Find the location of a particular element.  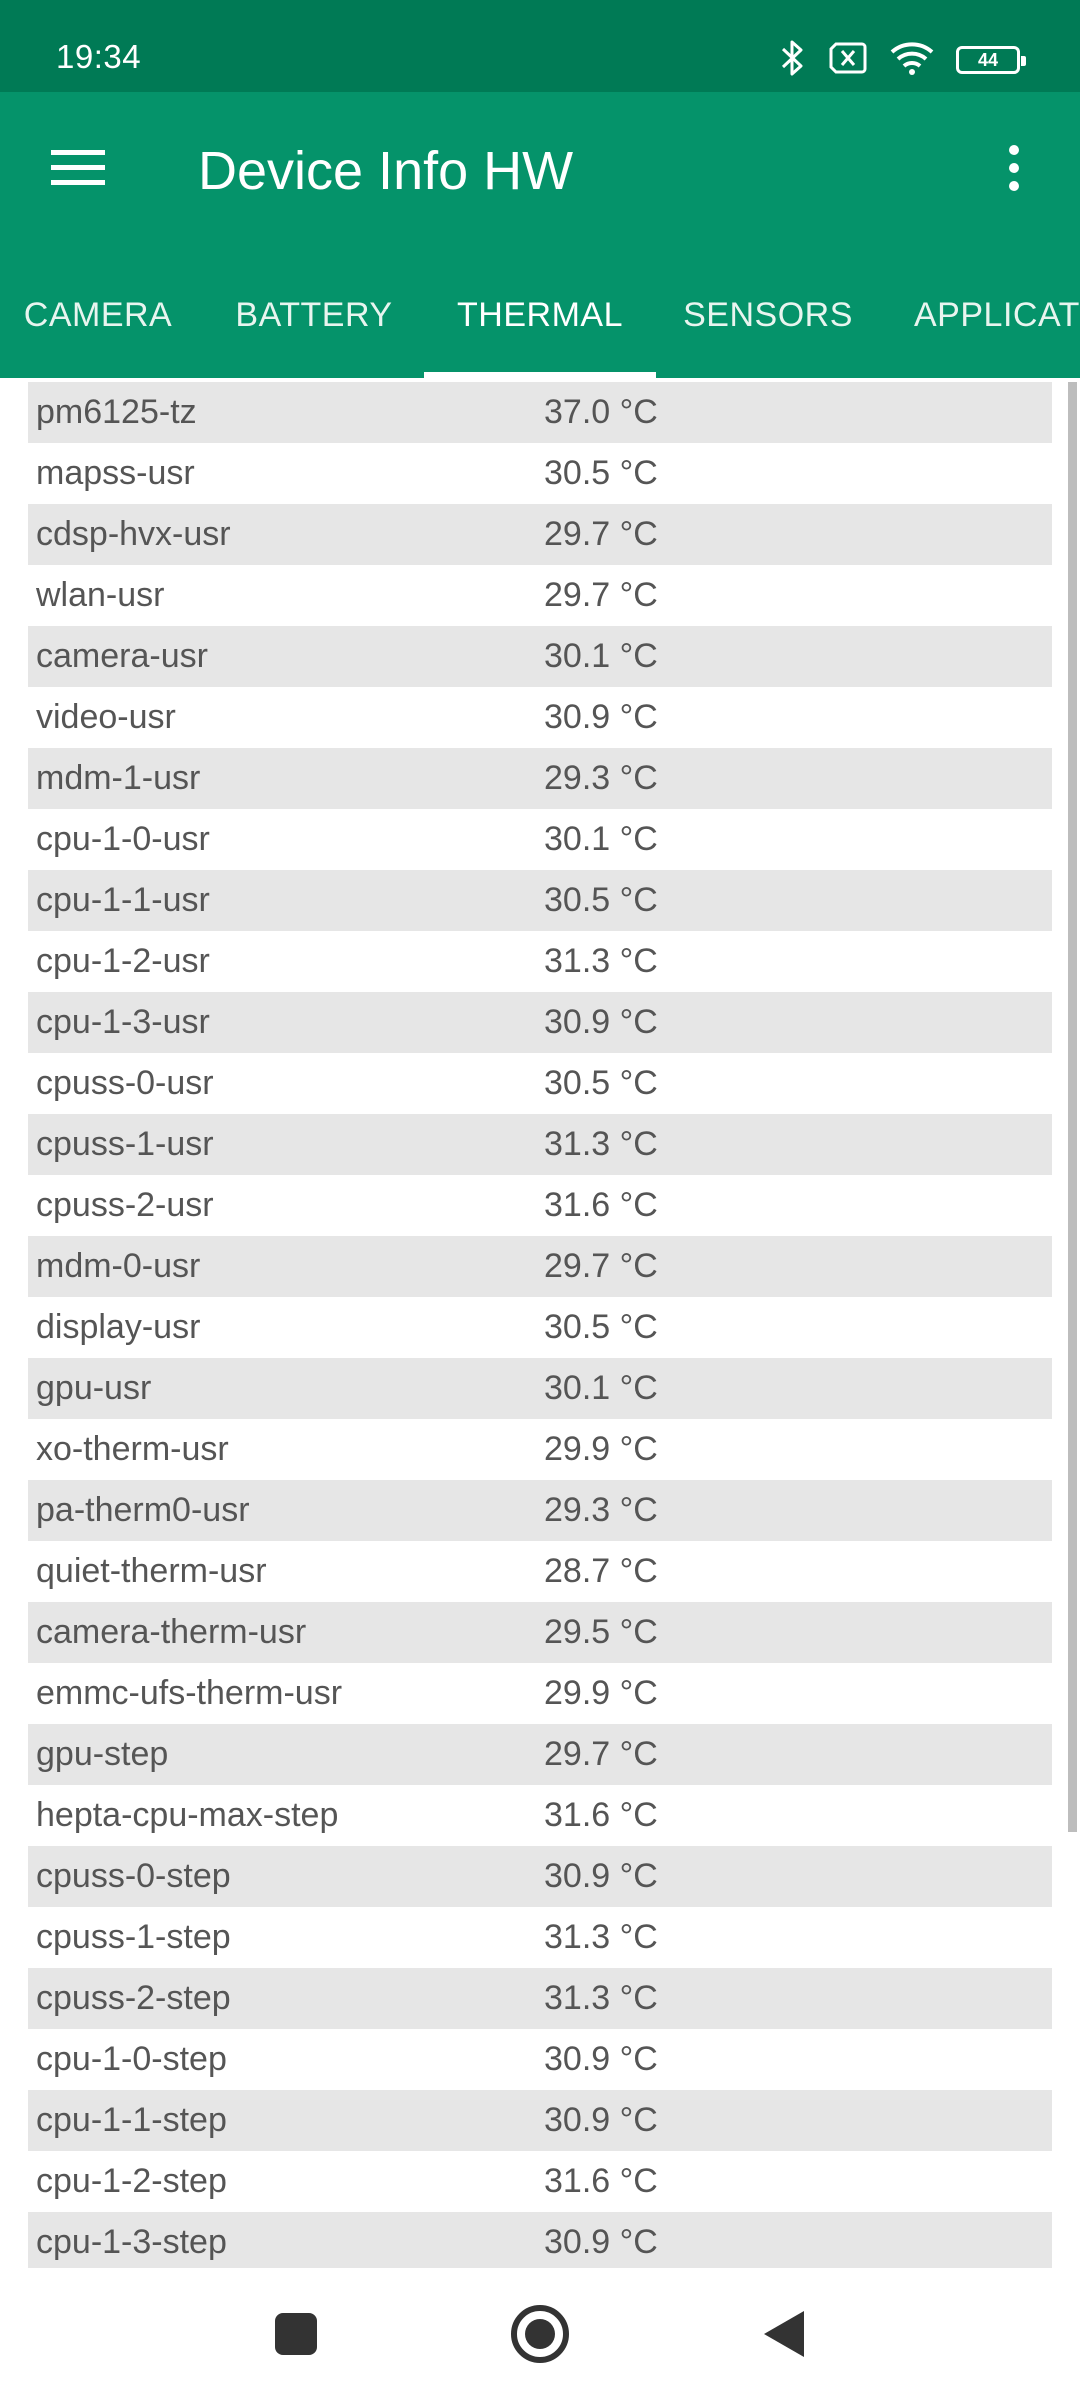

navigation-bar is located at coordinates (540, 2334).